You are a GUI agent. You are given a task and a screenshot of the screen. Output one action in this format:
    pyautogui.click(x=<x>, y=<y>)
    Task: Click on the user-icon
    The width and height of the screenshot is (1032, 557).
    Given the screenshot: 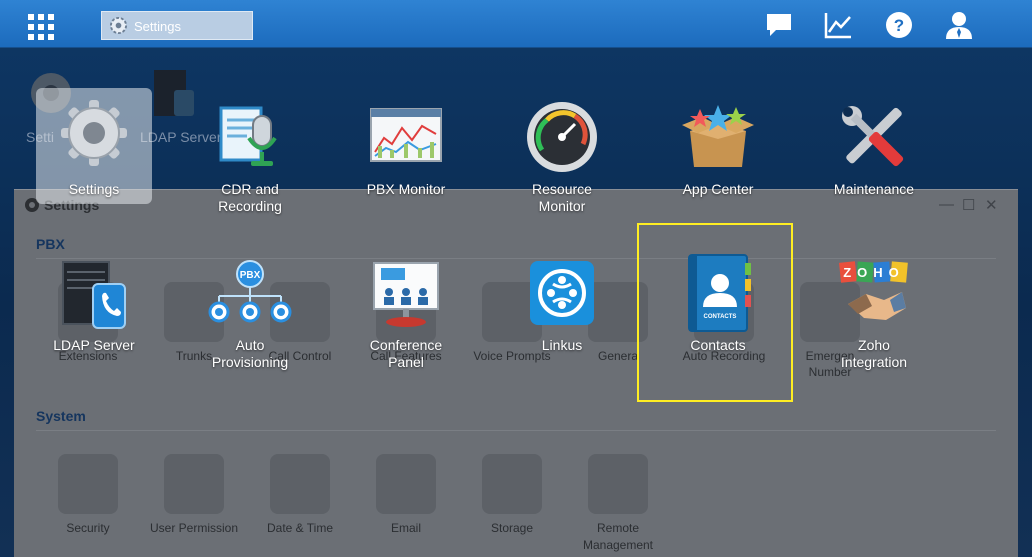 What is the action you would take?
    pyautogui.click(x=959, y=25)
    